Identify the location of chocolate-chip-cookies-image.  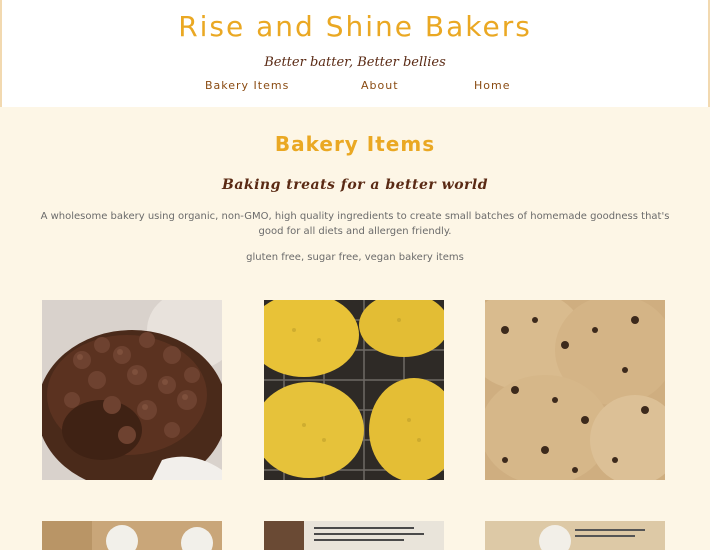
(575, 390).